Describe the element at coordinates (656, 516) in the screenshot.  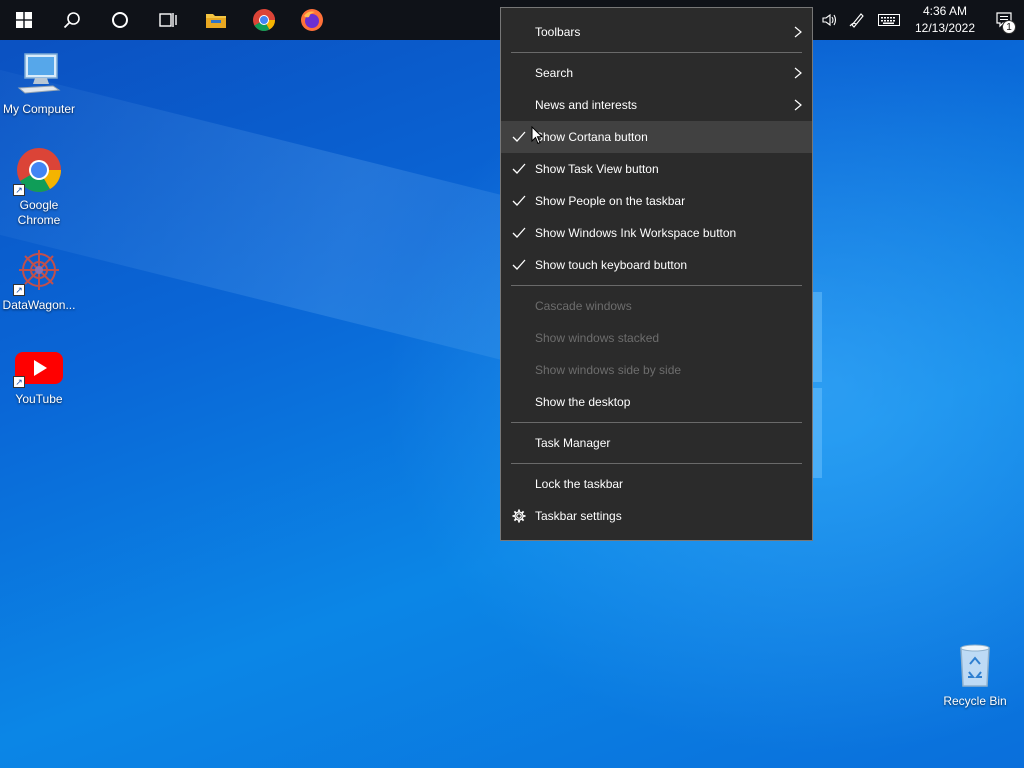
I see `menu-item-taskbar-settings: Taskbar settings` at that location.